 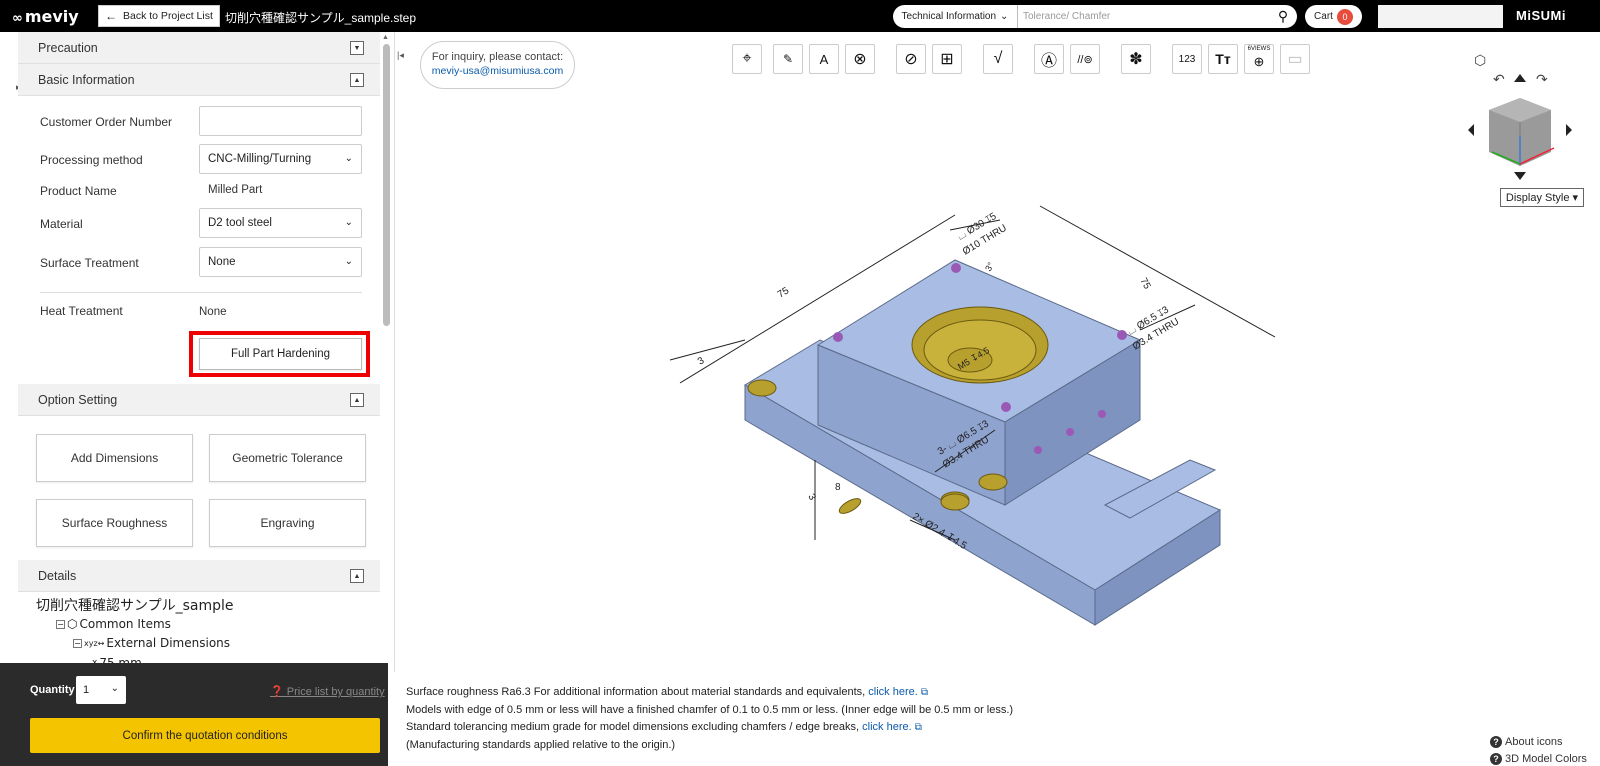 What do you see at coordinates (45, 16) in the screenshot?
I see `meviy-logo: ∞ meviy` at bounding box center [45, 16].